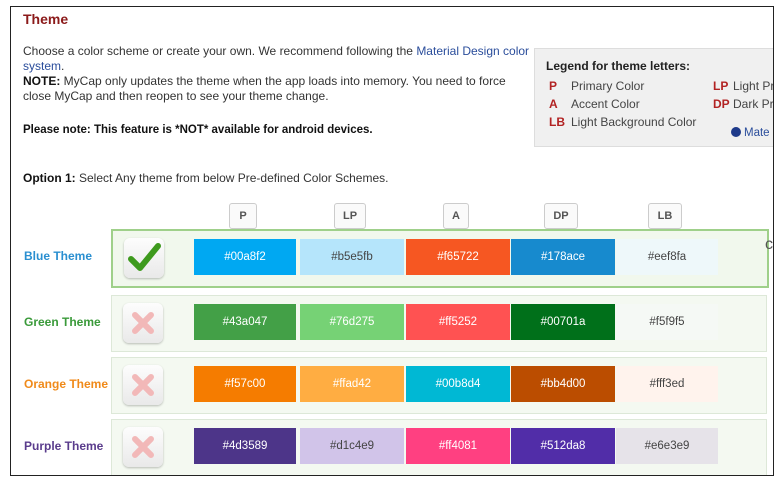 The image size is (776, 477). I want to click on legend-item-lb: LB Light Background Color, so click(622, 122).